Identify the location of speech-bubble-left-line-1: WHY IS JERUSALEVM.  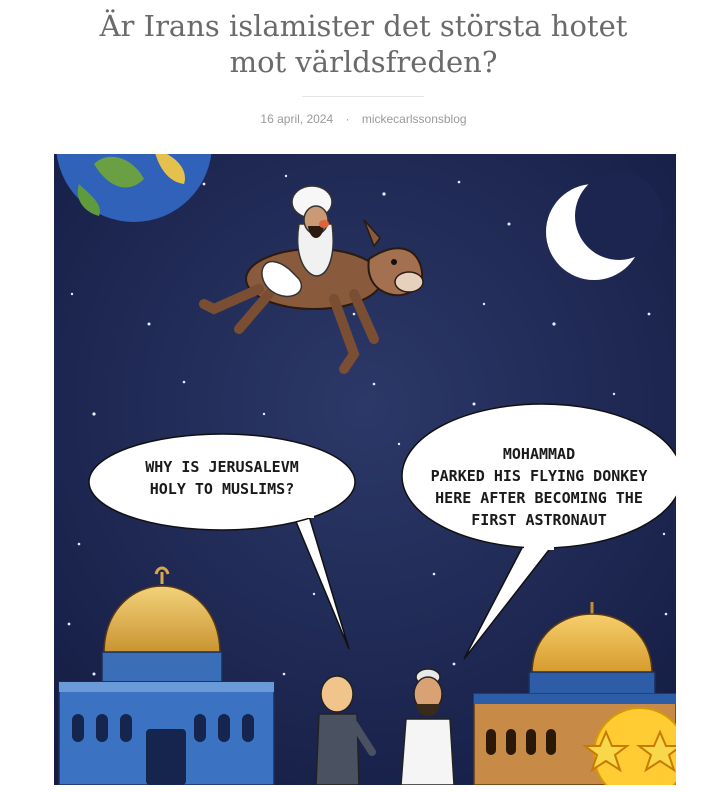
(222, 467).